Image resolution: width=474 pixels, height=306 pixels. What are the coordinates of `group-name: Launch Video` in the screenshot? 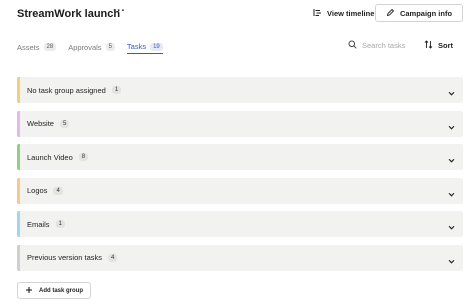 It's located at (50, 157).